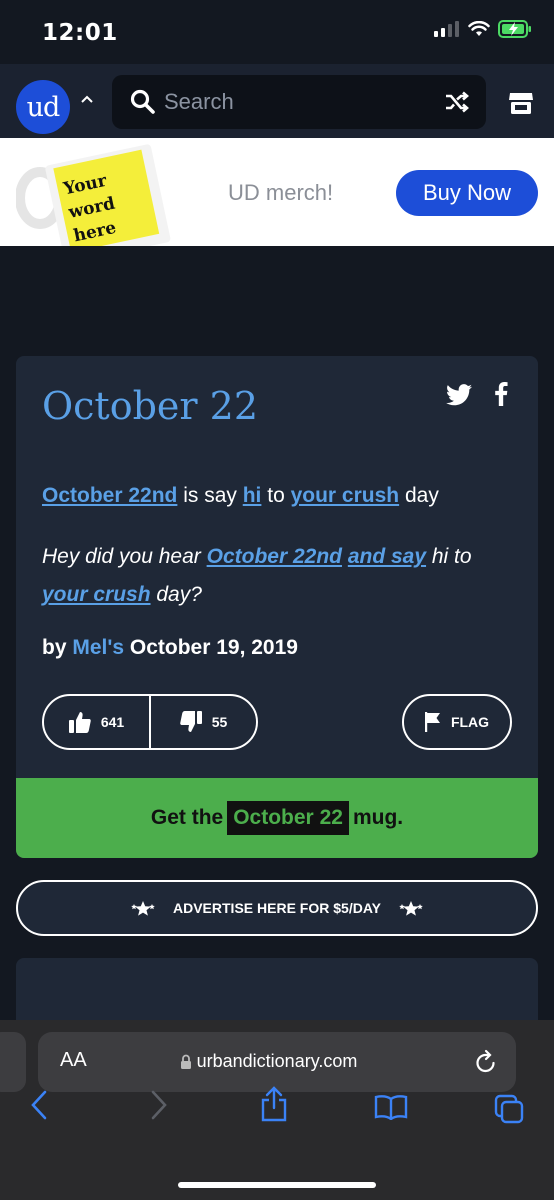 This screenshot has height=1200, width=554. What do you see at coordinates (252, 495) in the screenshot?
I see `meaning-link-hi: hi` at bounding box center [252, 495].